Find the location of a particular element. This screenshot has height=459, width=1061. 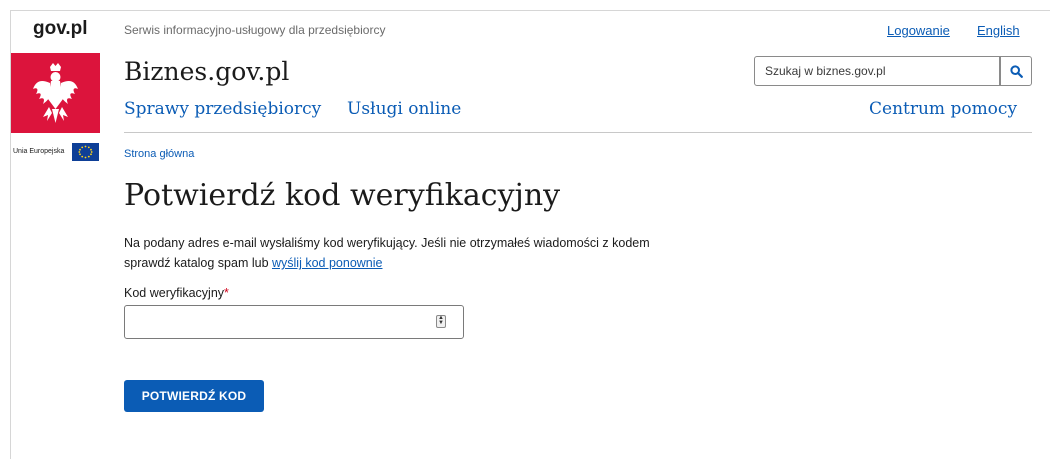

verification-code-label: Kod weryfikacyjny* is located at coordinates (176, 293).